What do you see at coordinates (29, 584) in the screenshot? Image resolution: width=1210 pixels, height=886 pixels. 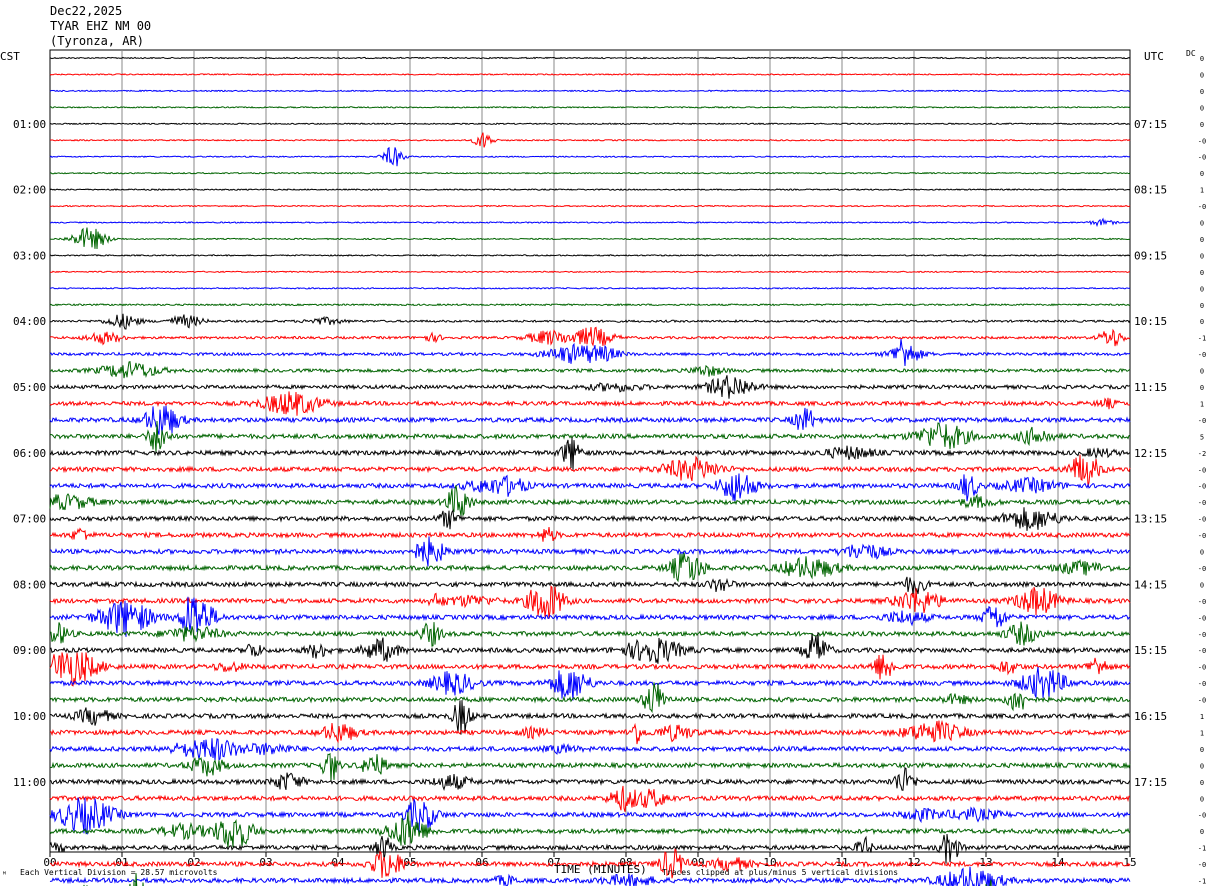 I see `left-hour-label: 08:00` at bounding box center [29, 584].